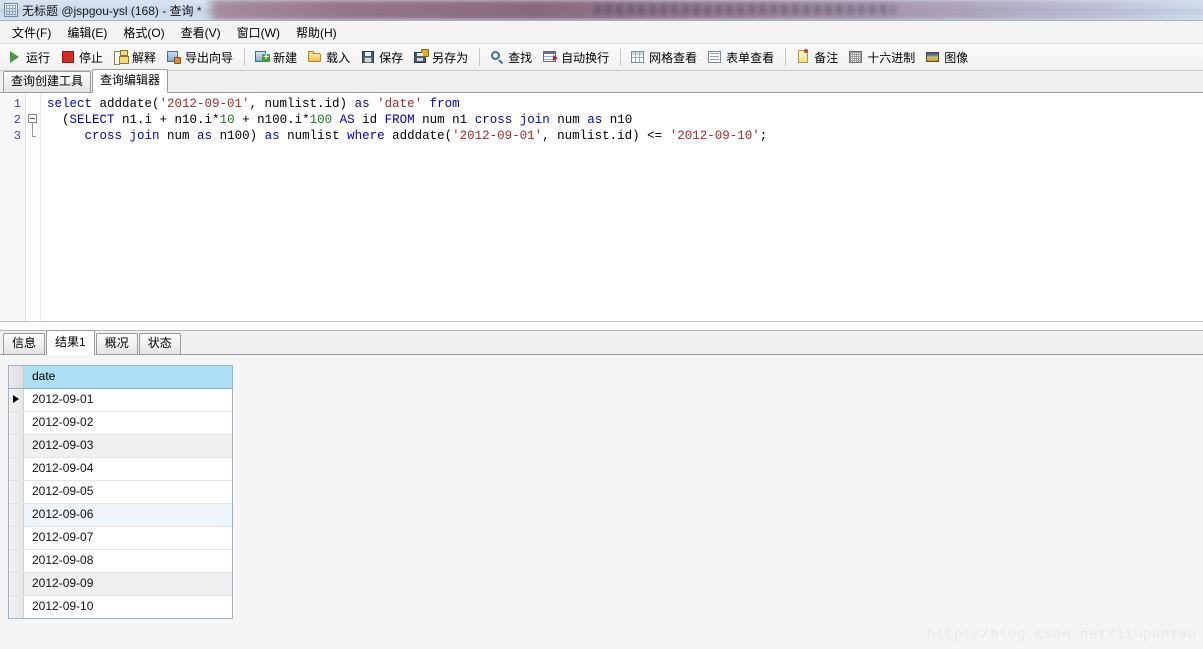  Describe the element at coordinates (817, 57) in the screenshot. I see `toolbar-note: 备注` at that location.